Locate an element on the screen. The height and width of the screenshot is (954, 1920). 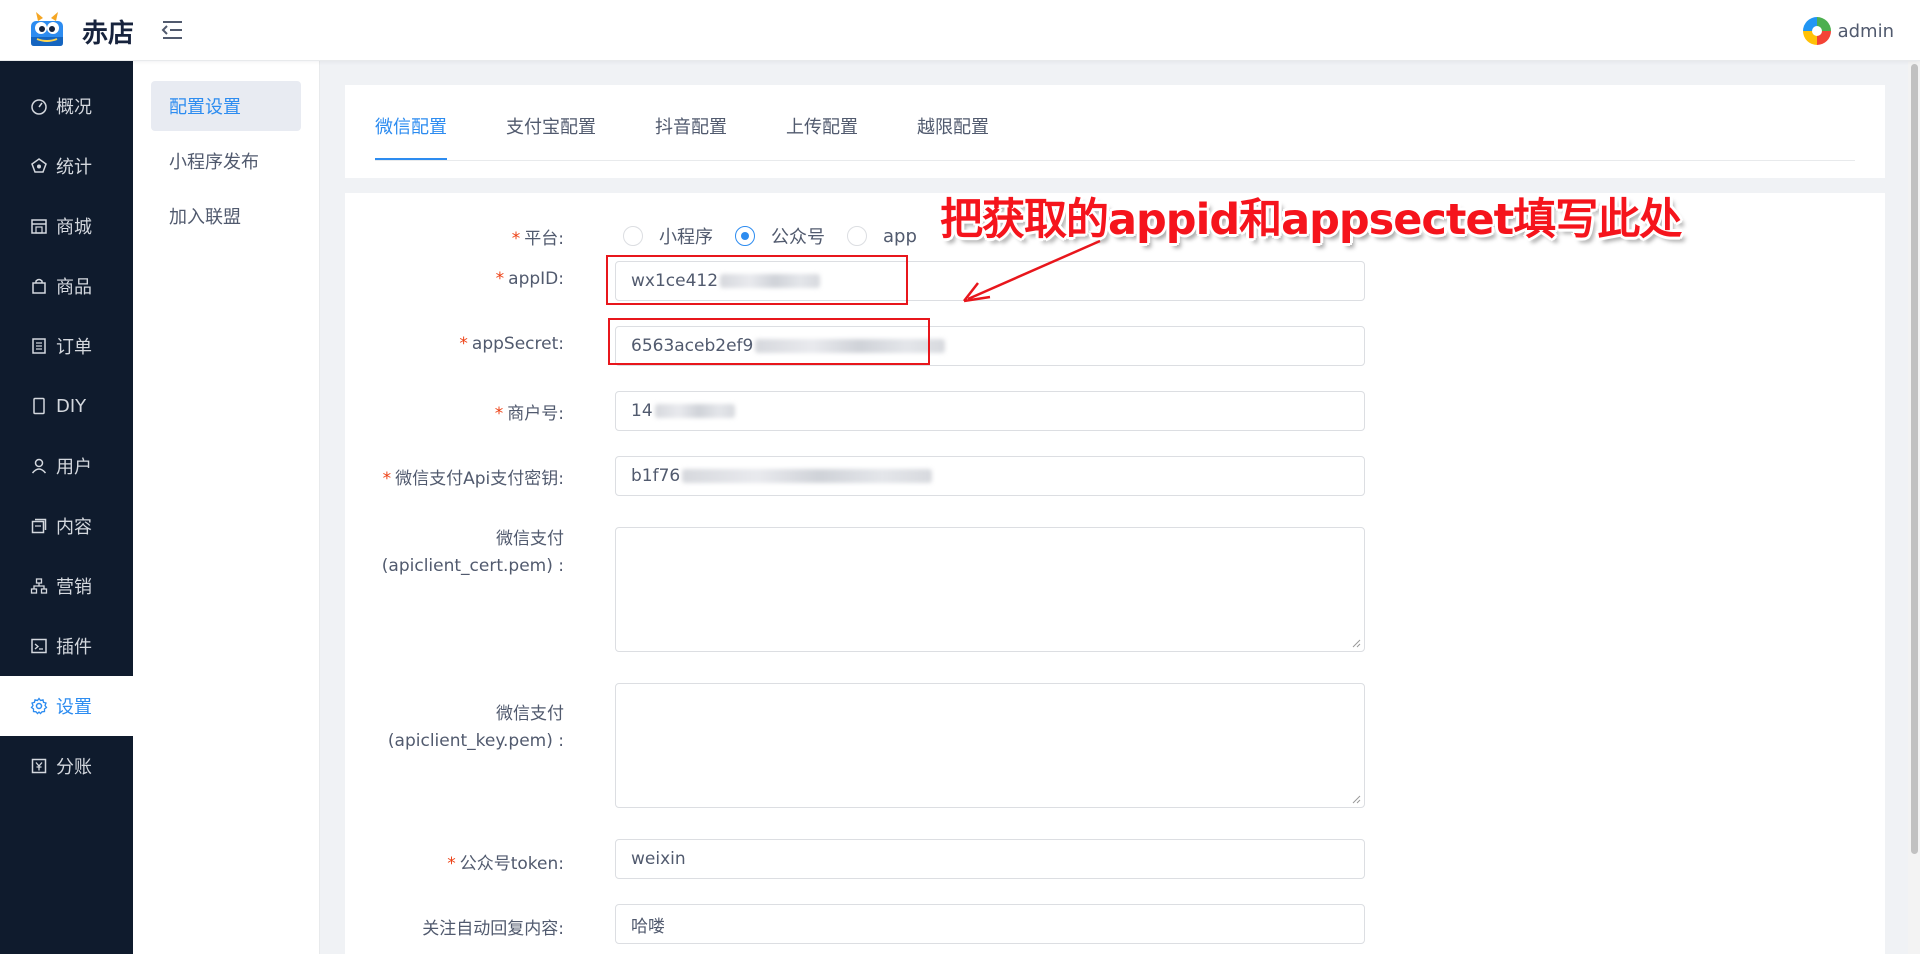
sidebar-item-label: 统计 is located at coordinates (74, 167).